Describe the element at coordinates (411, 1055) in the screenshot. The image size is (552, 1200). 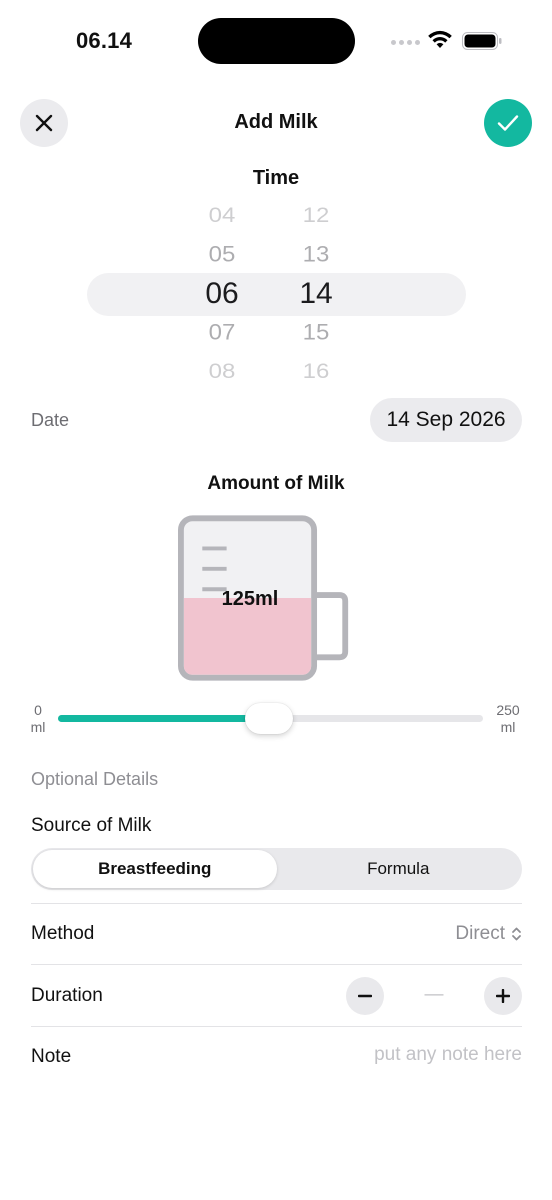
I see `note-input` at that location.